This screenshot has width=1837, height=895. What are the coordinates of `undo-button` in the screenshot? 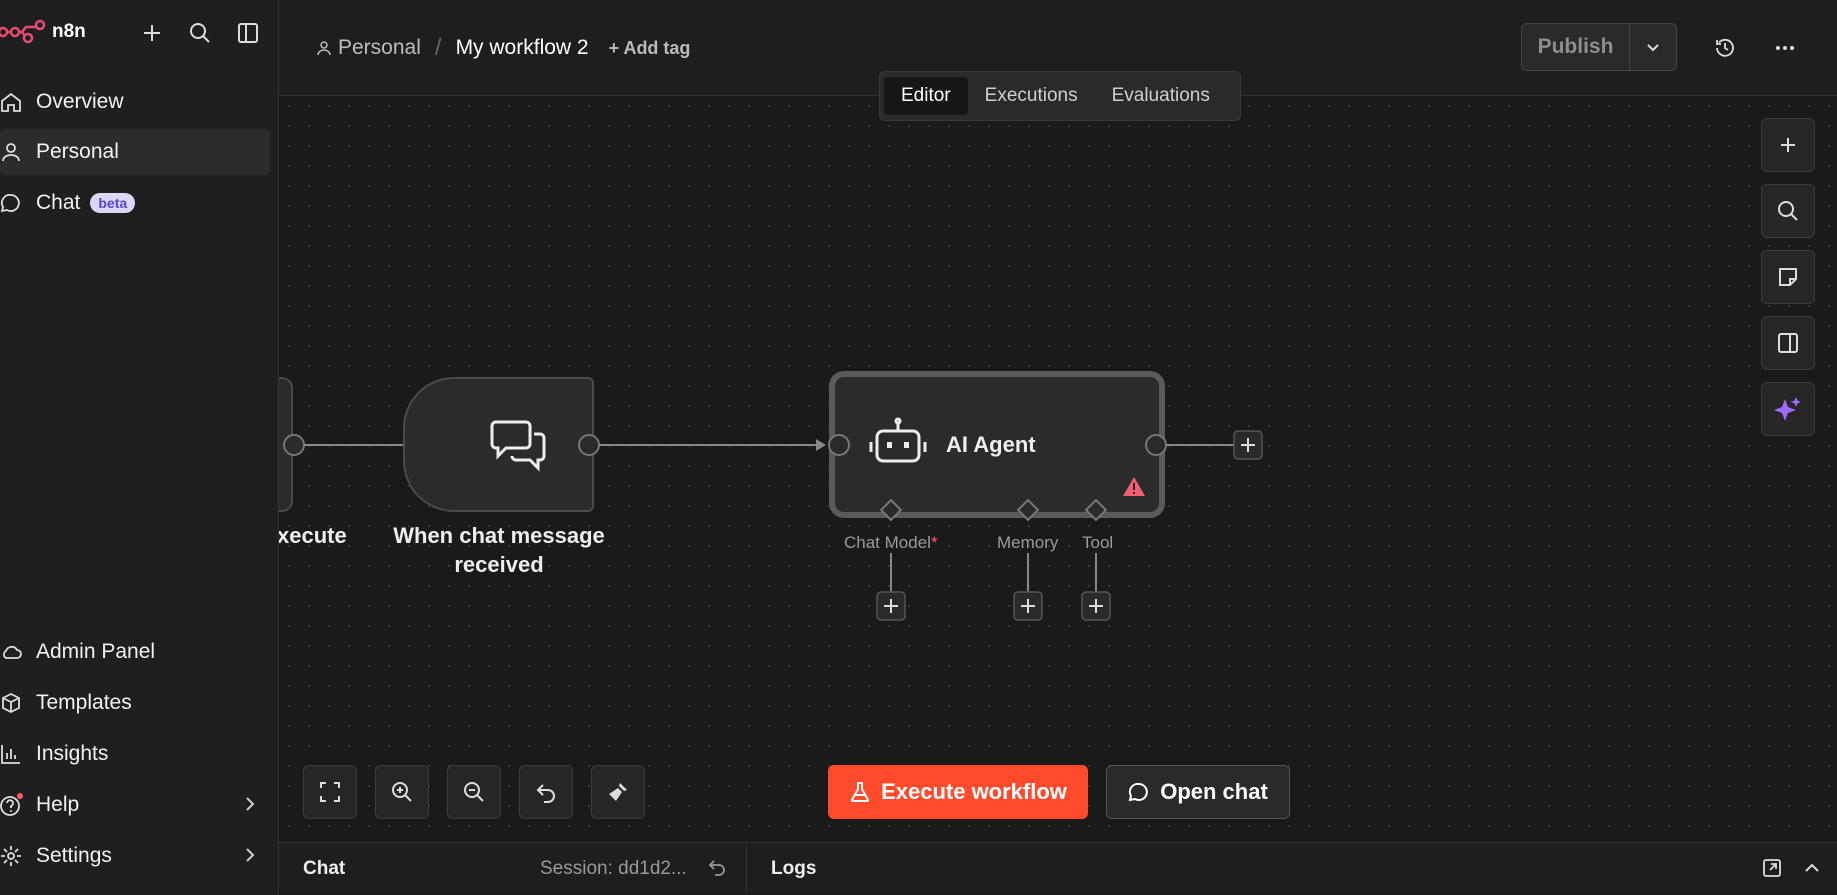 It's located at (546, 792).